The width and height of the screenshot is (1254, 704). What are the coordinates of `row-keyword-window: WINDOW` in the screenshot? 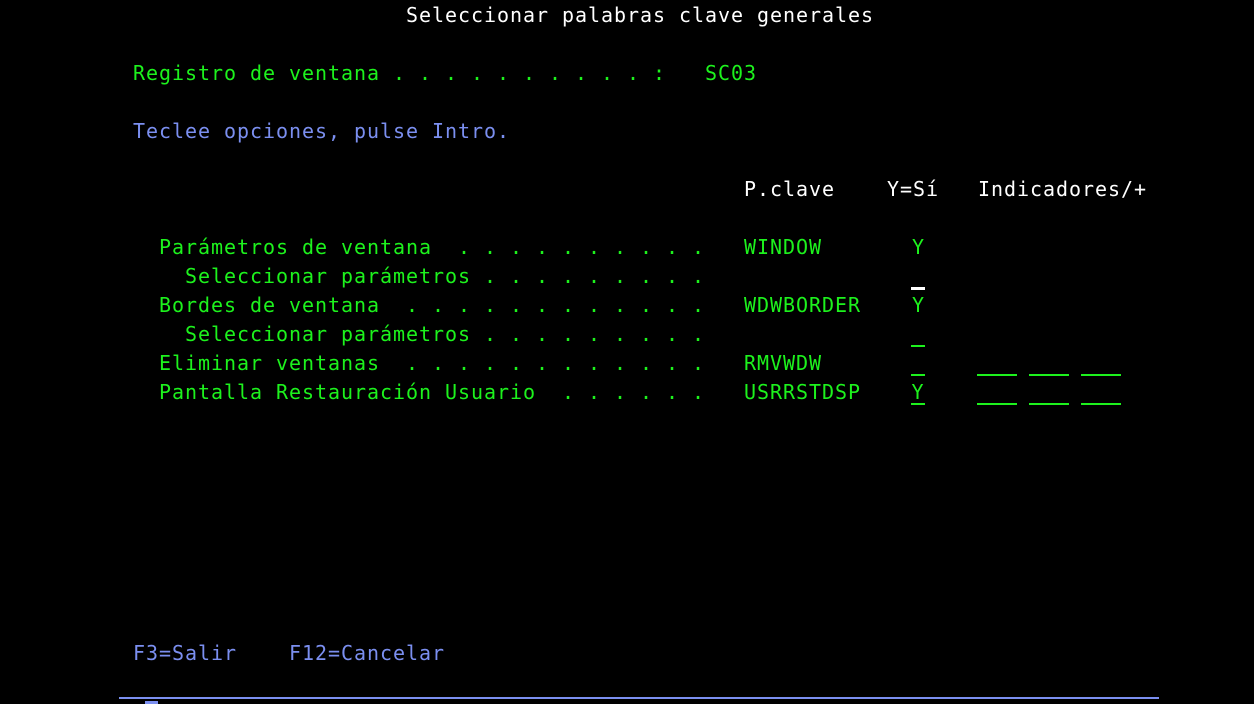 It's located at (783, 247).